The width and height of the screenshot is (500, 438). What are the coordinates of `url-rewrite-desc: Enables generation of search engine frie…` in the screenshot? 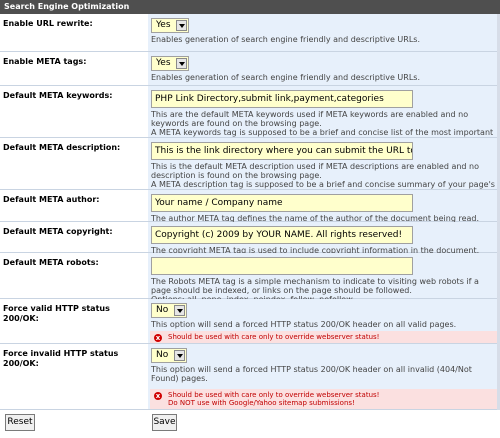 It's located at (285, 39).